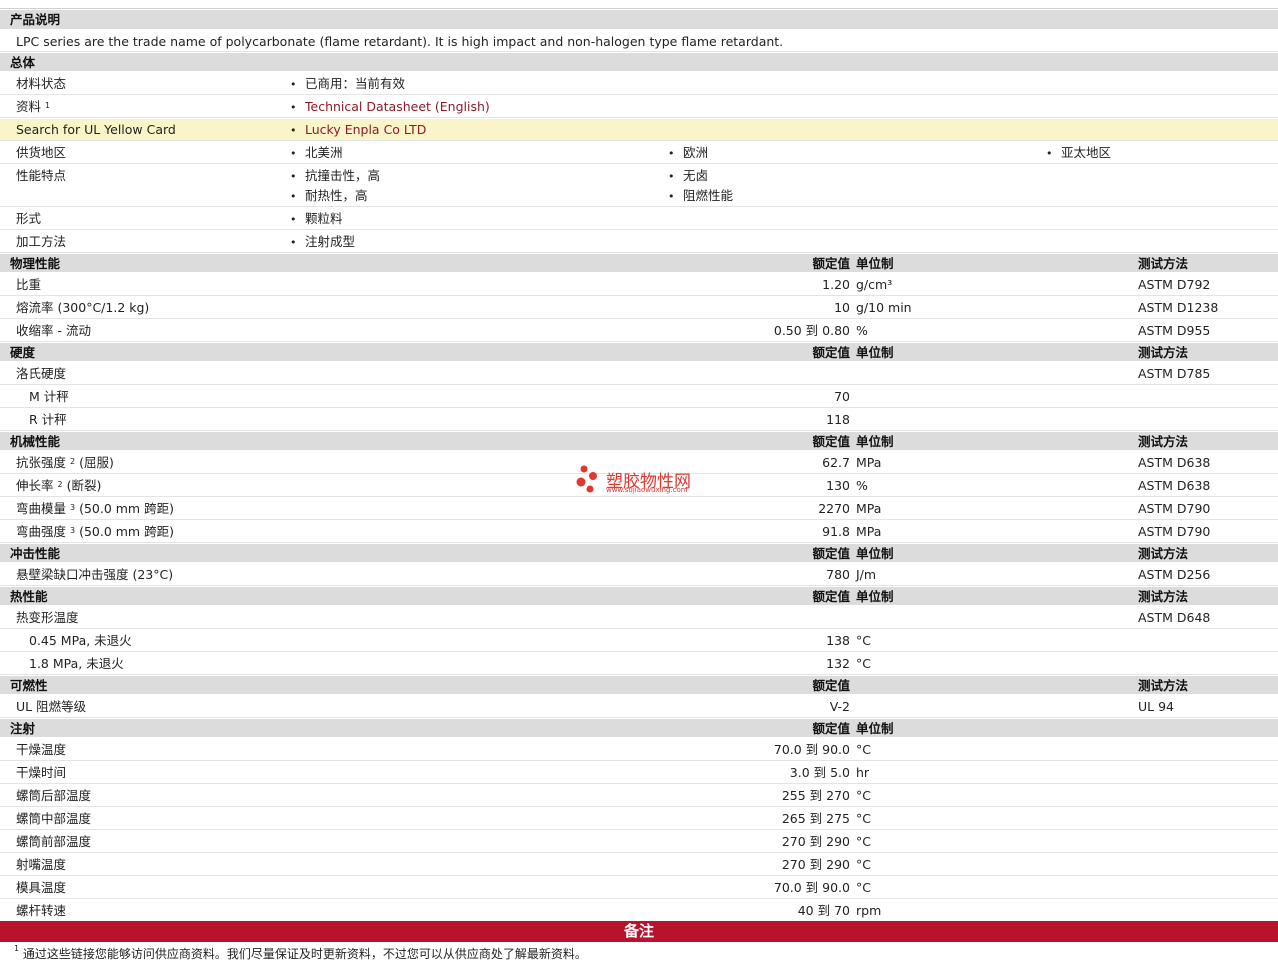 The width and height of the screenshot is (1278, 962). Describe the element at coordinates (73, 530) in the screenshot. I see `footnote-ref: 3` at that location.